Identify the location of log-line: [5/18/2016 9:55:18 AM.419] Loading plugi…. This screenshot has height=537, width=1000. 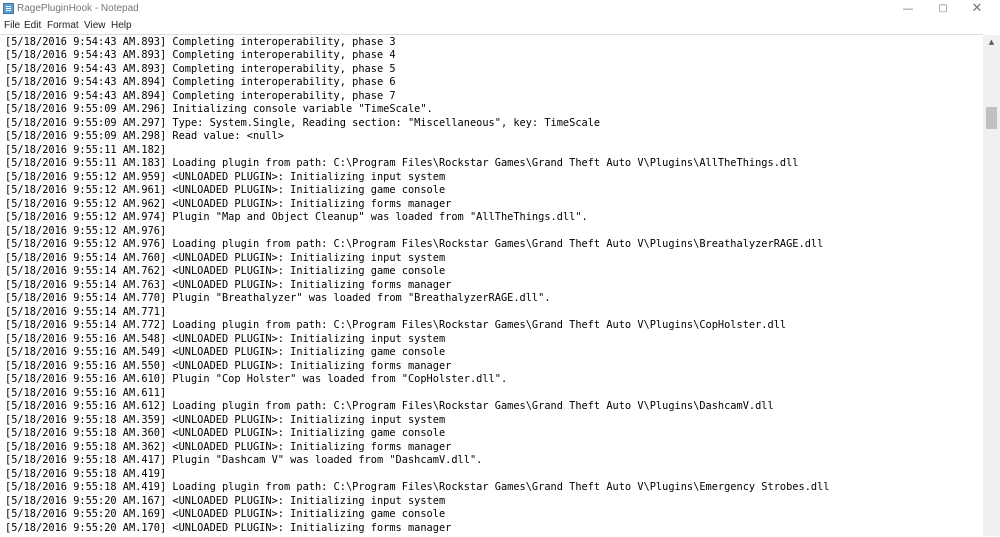
(417, 487).